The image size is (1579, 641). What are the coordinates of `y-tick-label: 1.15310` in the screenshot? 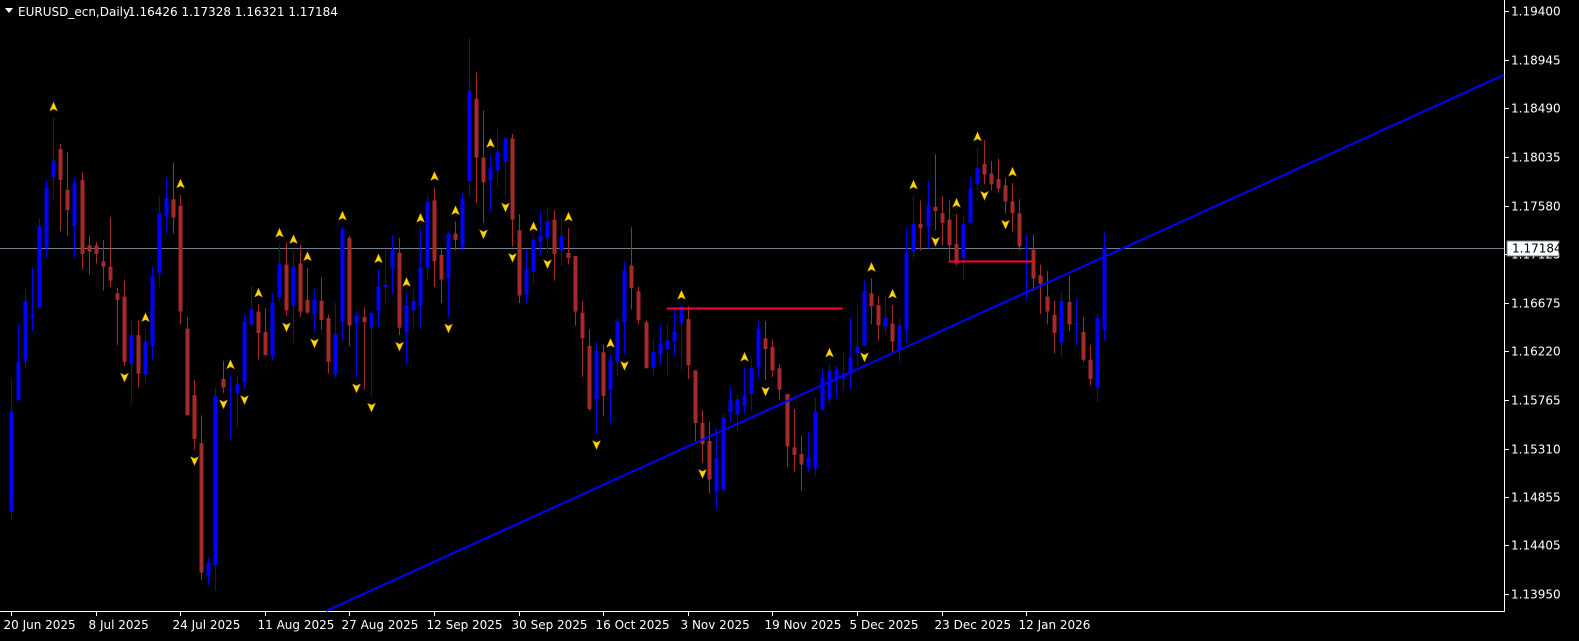 It's located at (1536, 450).